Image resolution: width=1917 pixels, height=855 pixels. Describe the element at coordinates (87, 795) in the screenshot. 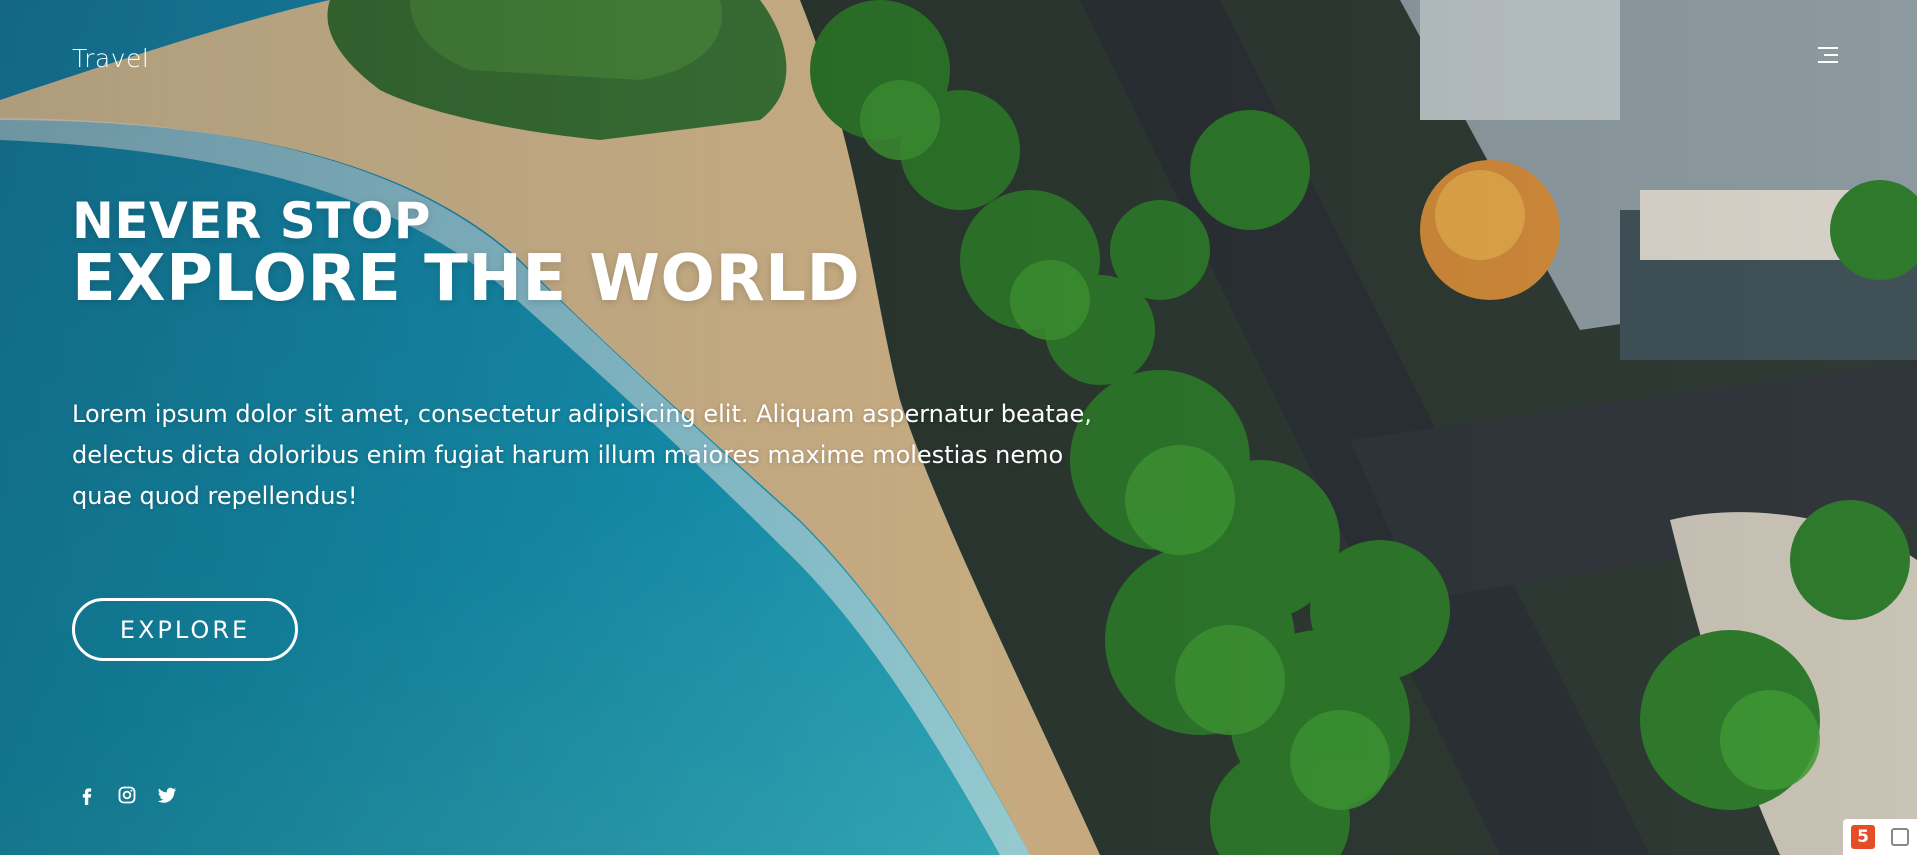

I see `facebook-icon` at that location.